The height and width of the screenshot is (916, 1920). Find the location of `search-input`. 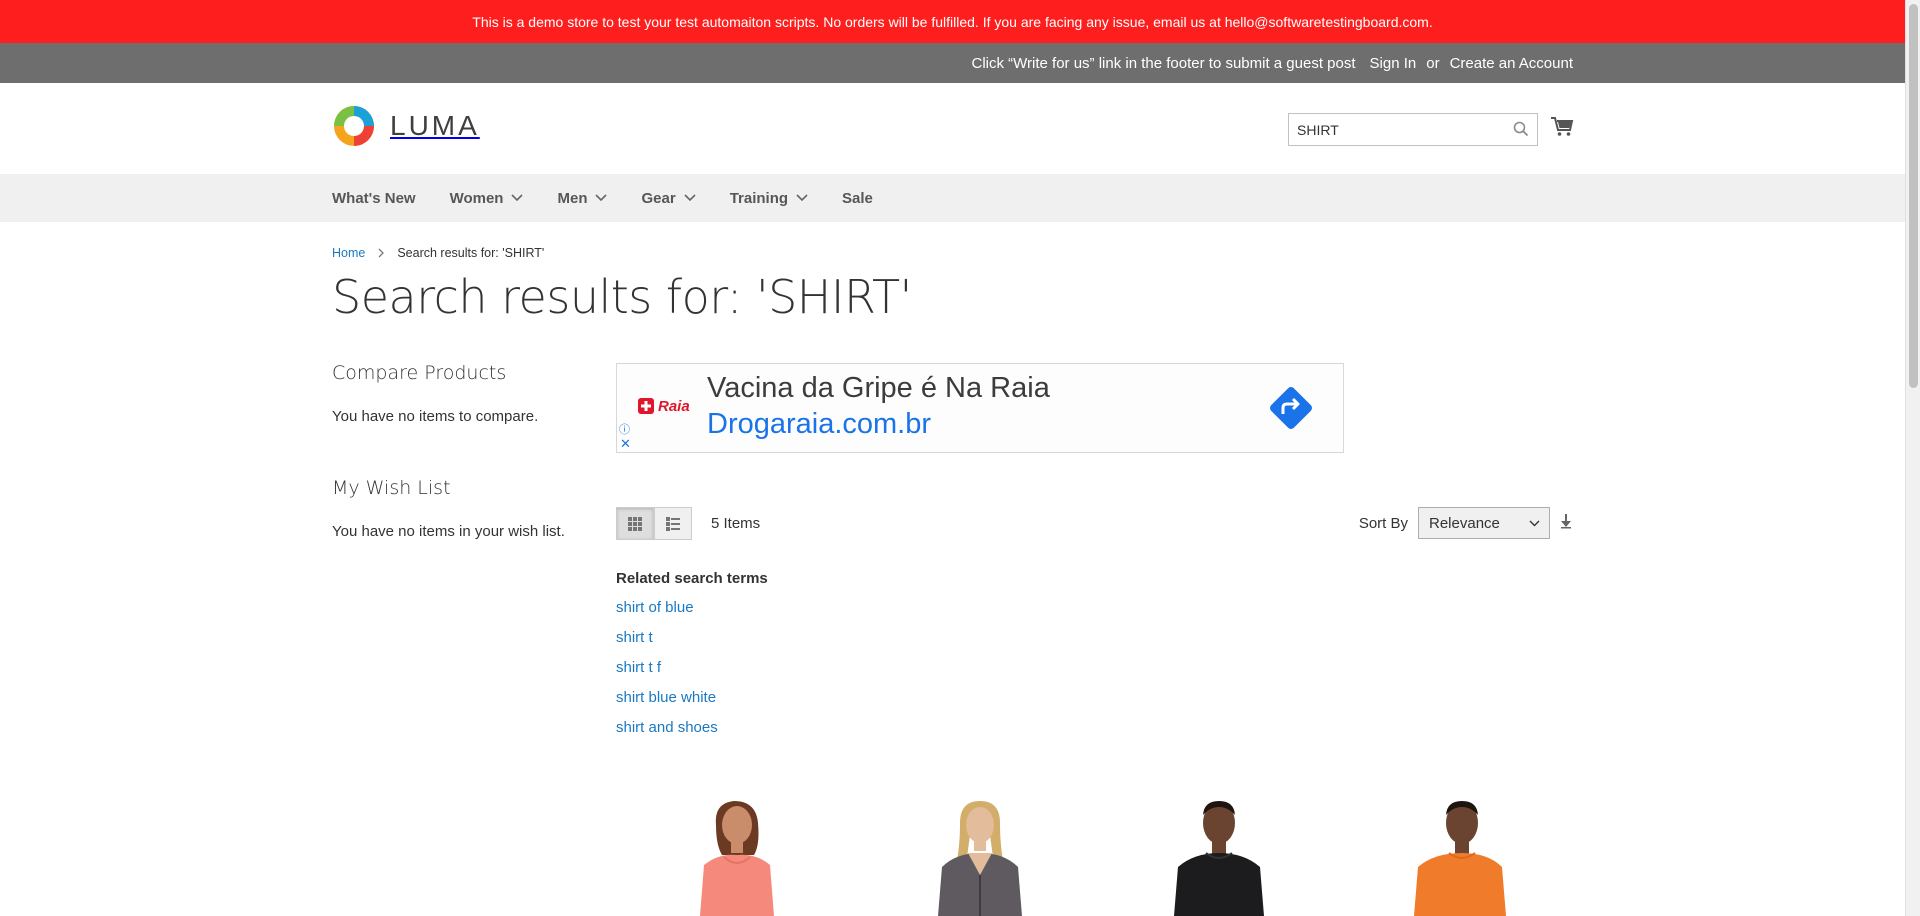

search-input is located at coordinates (1394, 129).